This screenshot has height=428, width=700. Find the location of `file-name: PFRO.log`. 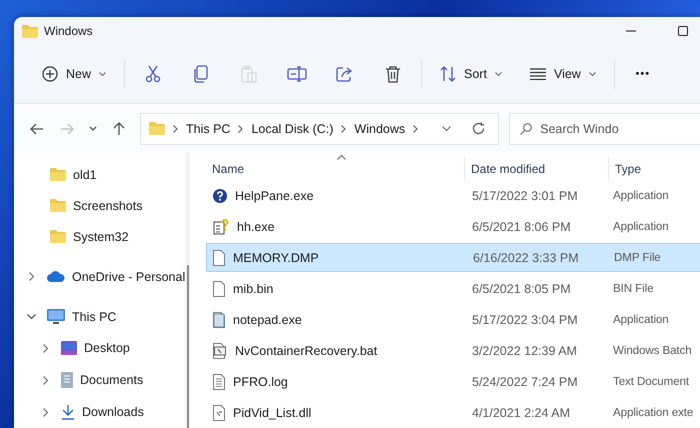

file-name: PFRO.log is located at coordinates (260, 381).